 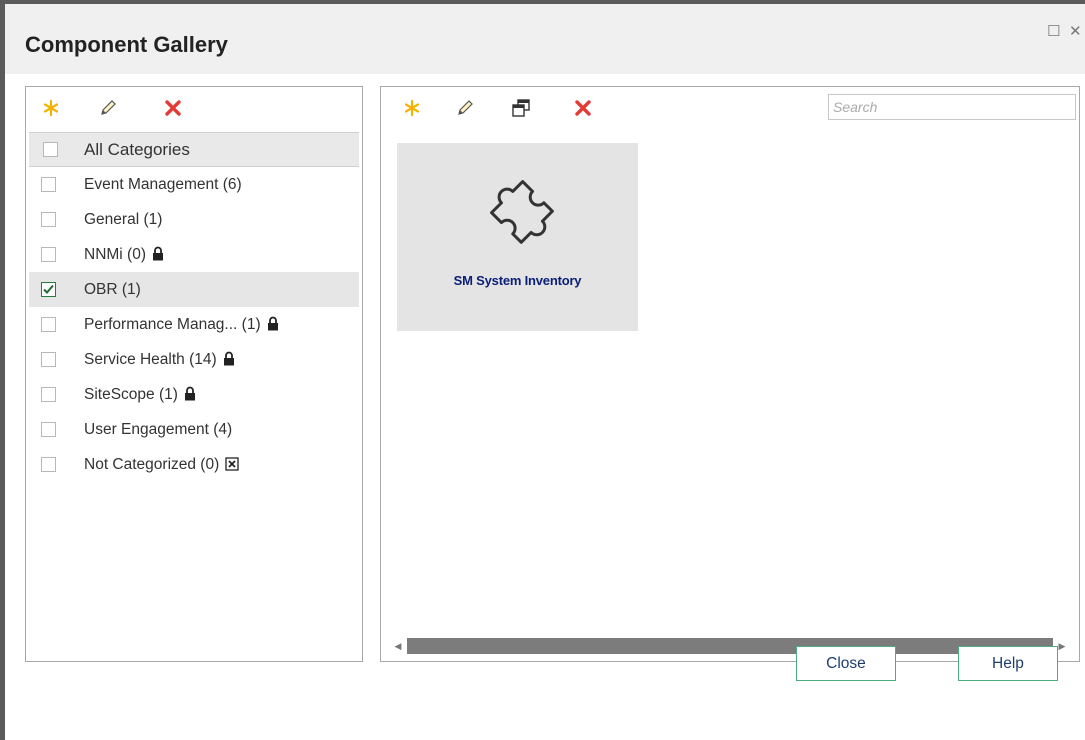 What do you see at coordinates (1053, 31) in the screenshot?
I see `maximize-icon: ☐` at bounding box center [1053, 31].